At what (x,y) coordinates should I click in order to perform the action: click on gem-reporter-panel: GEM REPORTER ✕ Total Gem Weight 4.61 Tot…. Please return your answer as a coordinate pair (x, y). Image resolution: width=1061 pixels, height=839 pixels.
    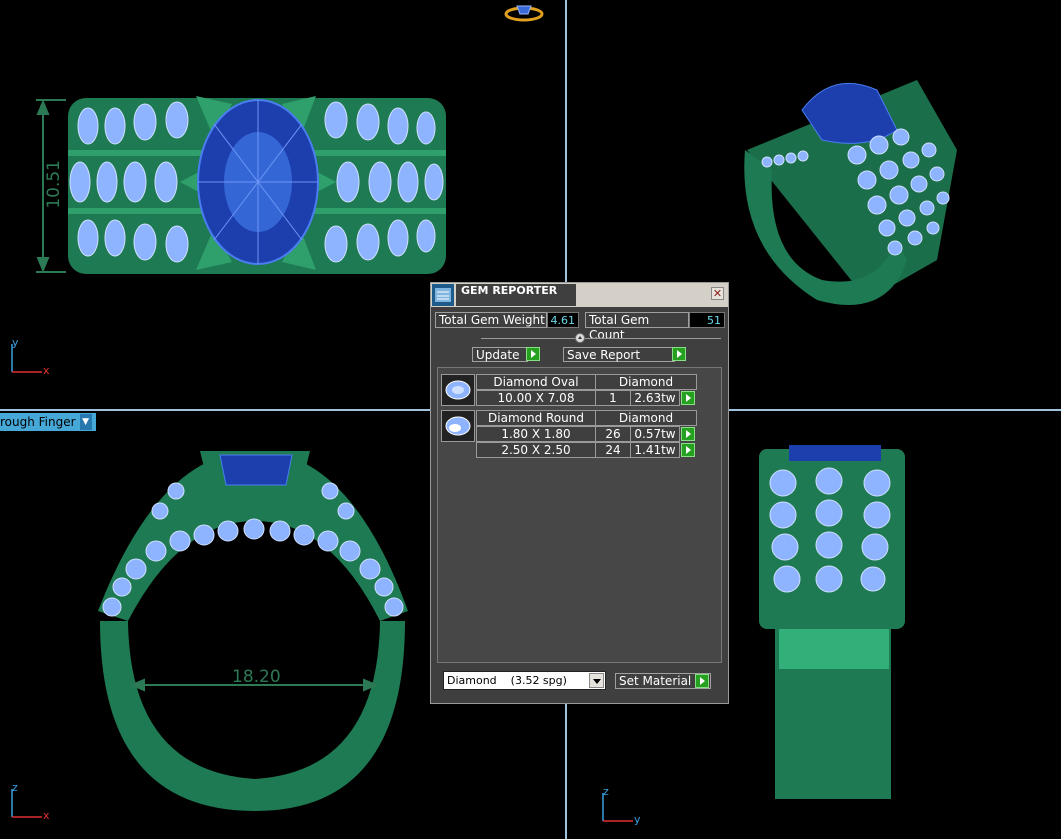
    Looking at the image, I should click on (579, 493).